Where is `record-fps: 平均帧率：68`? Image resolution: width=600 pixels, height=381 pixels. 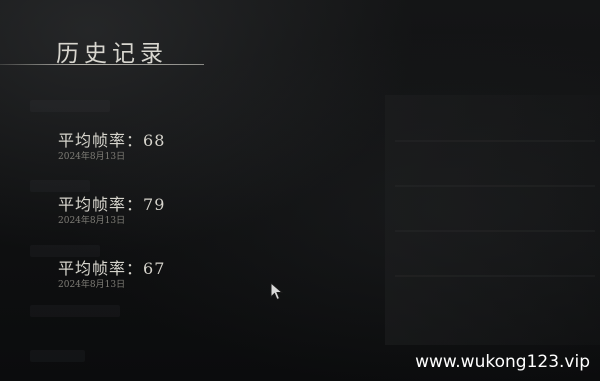
record-fps: 平均帧率：68 is located at coordinates (158, 141).